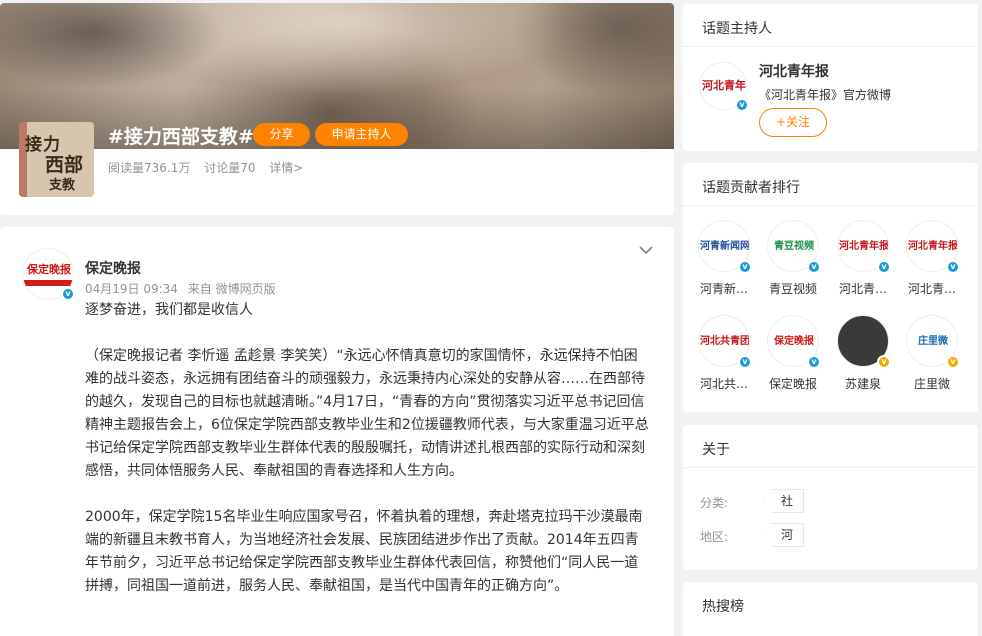  Describe the element at coordinates (825, 95) in the screenshot. I see `host-description: 《河北青年报》官方微博` at that location.